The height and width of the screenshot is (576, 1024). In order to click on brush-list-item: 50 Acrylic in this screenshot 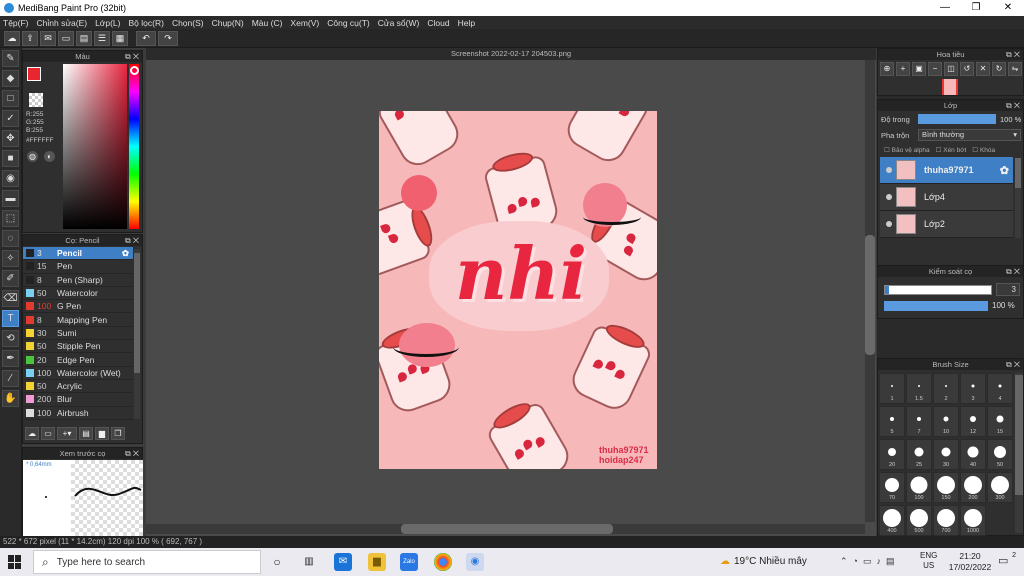, I will do `click(78, 387)`.